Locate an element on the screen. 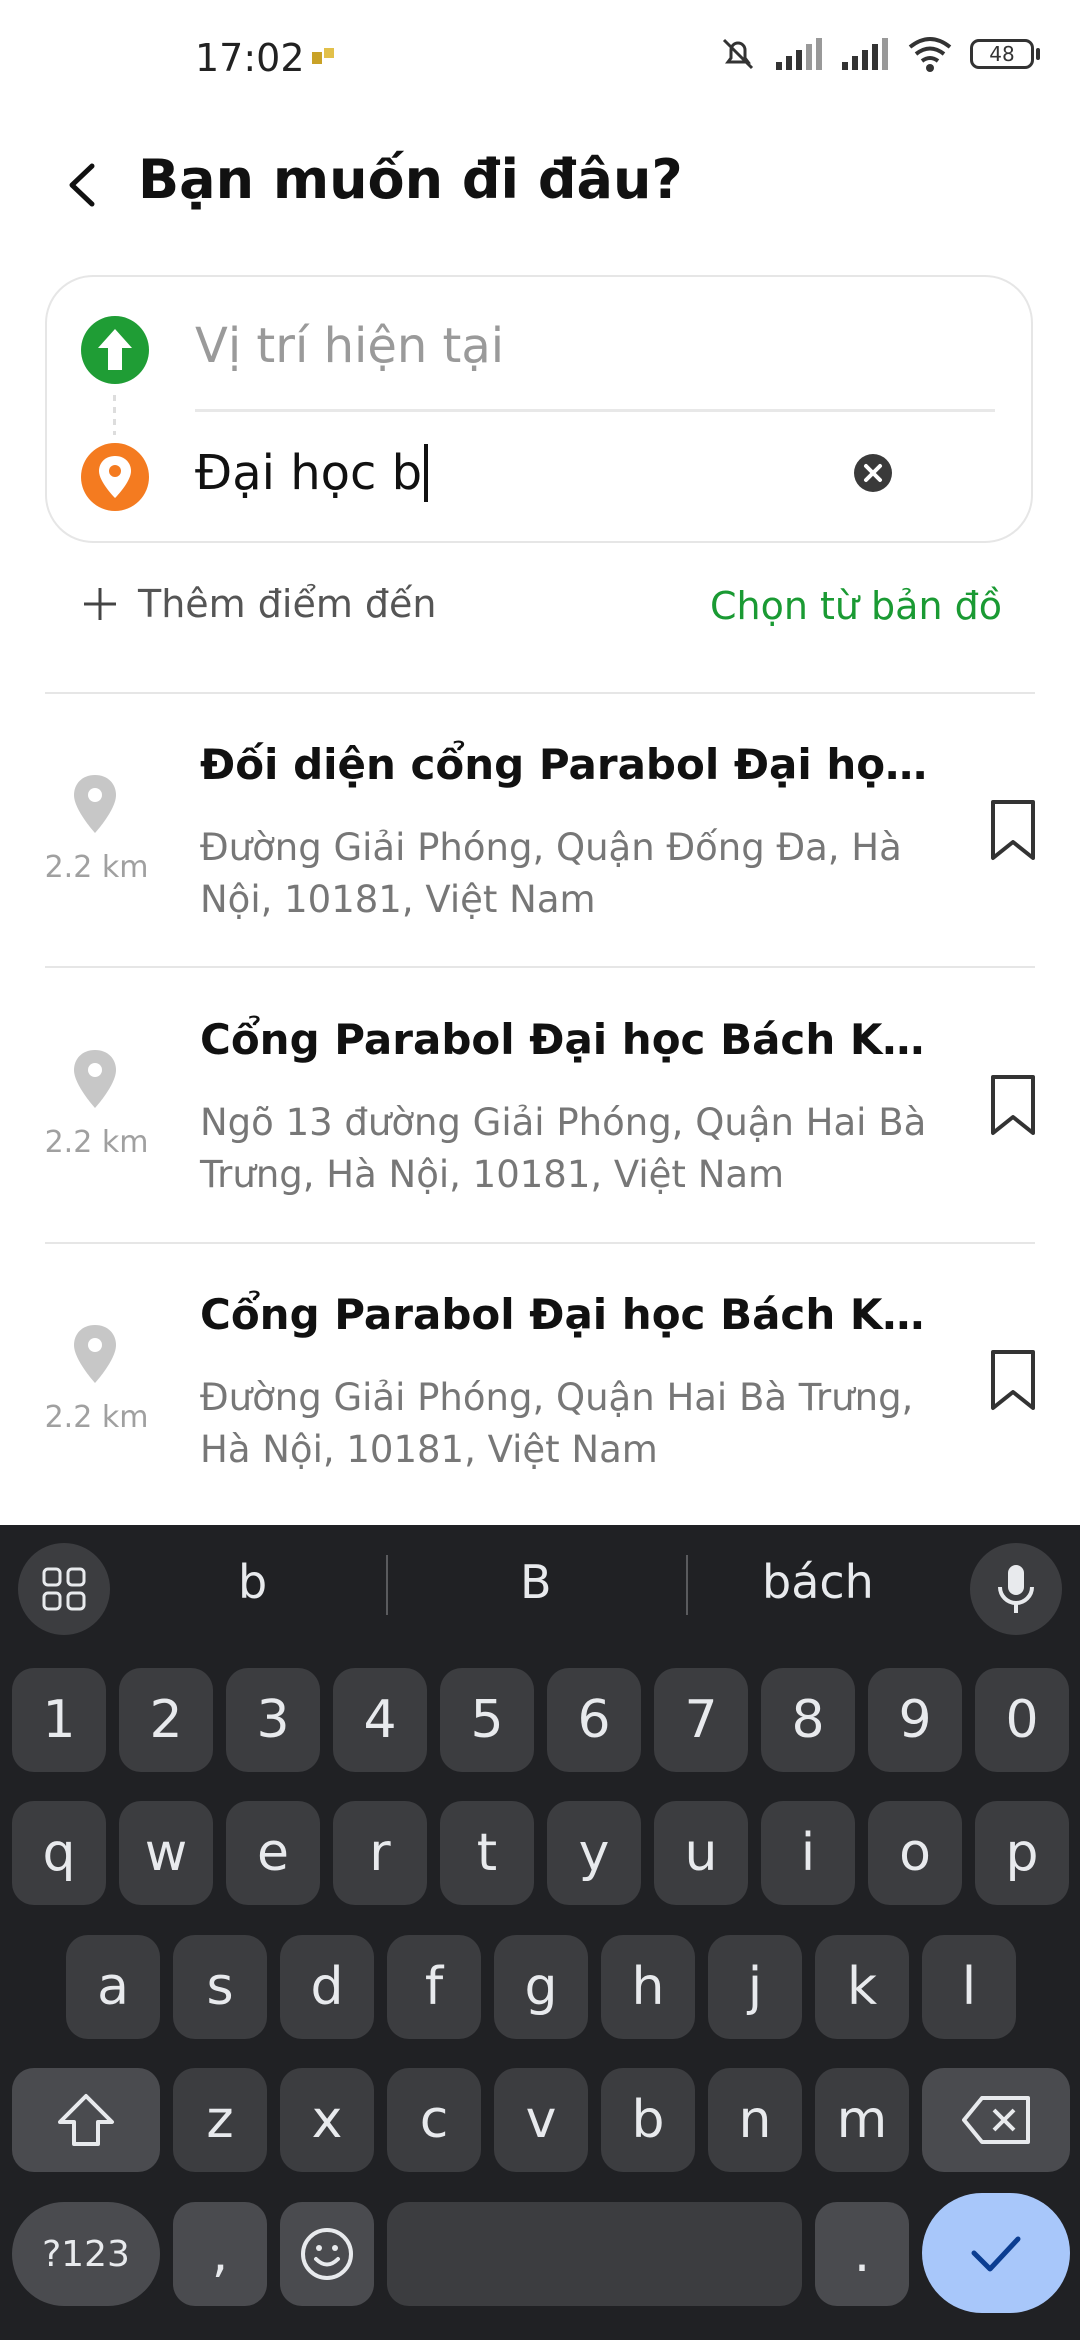 Image resolution: width=1080 pixels, height=2340 pixels. signal-icon is located at coordinates (799, 54).